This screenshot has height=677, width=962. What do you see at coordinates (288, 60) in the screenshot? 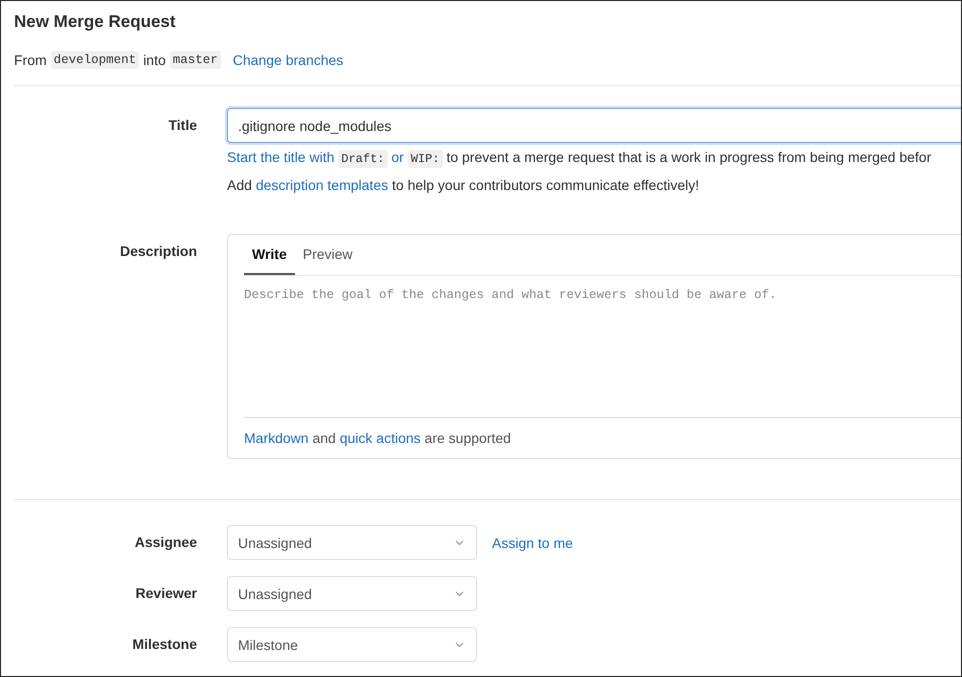
I see `change-branches-link: Change branches` at bounding box center [288, 60].